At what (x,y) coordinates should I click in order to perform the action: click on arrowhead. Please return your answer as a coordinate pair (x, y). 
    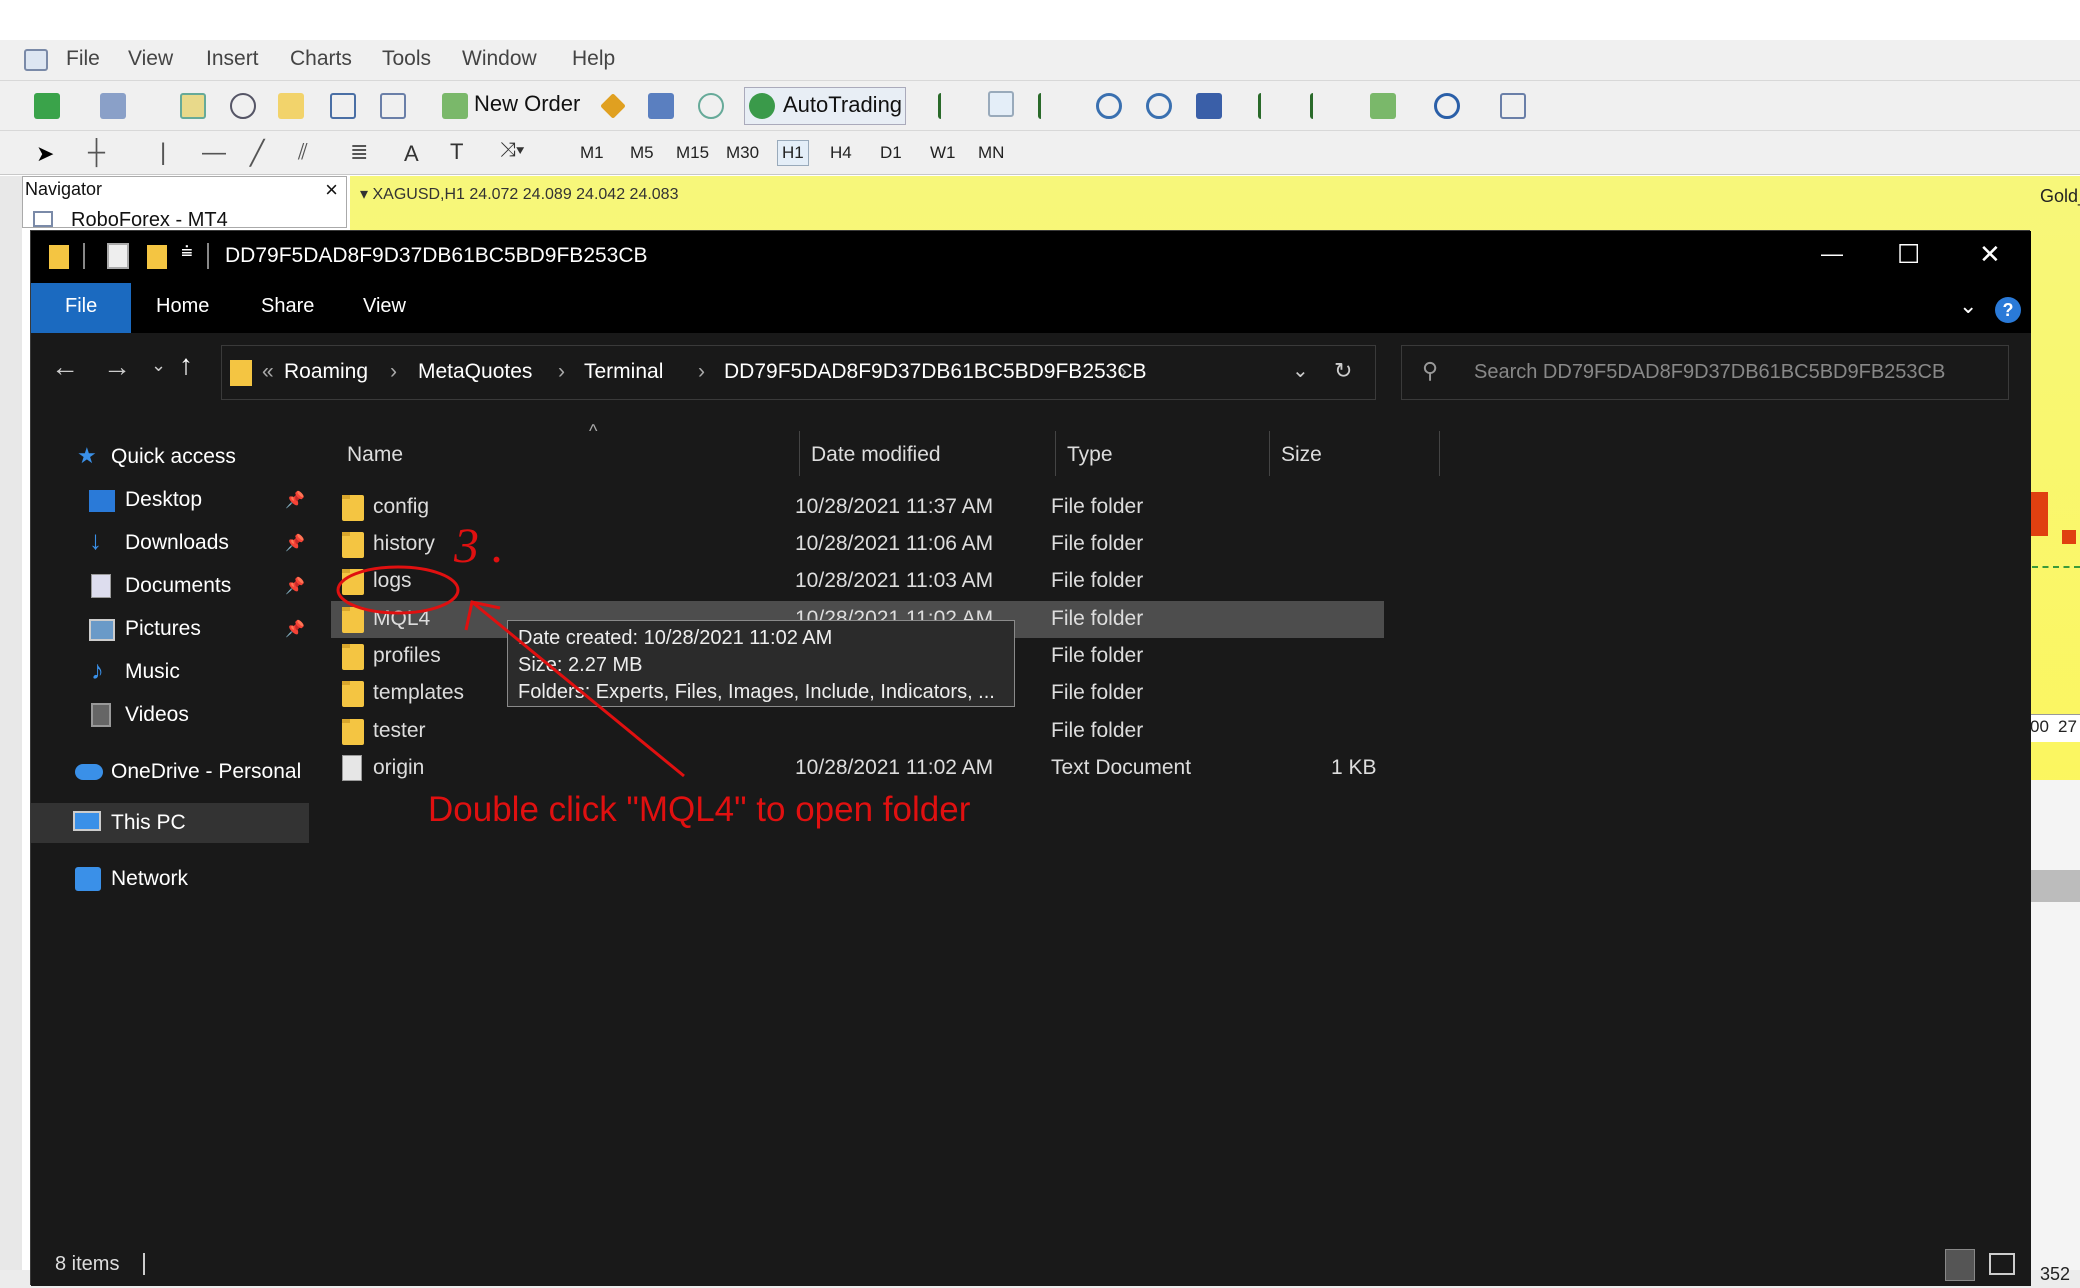
    Looking at the image, I should click on (482, 615).